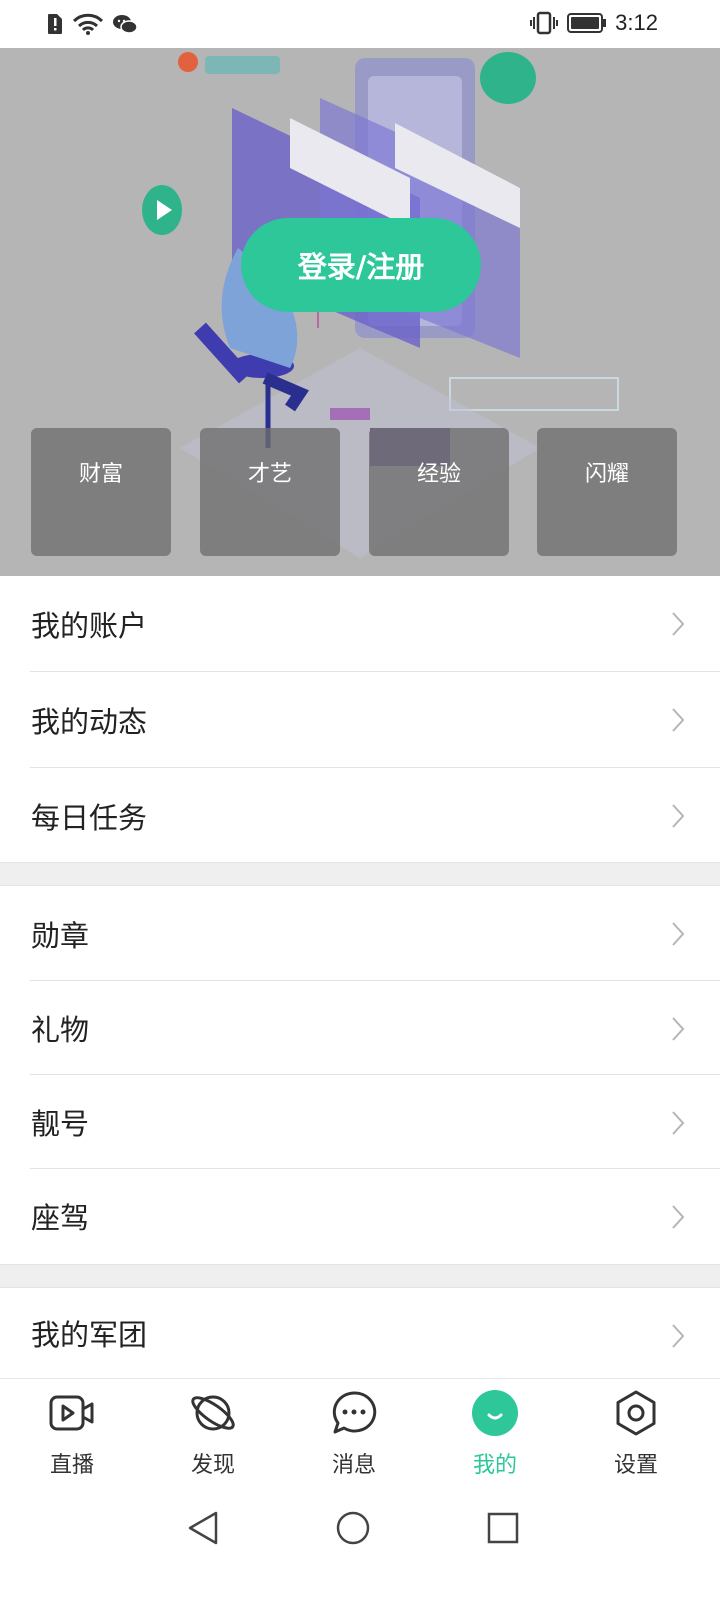 The width and height of the screenshot is (720, 1600). Describe the element at coordinates (60, 935) in the screenshot. I see `menu-item-label: 勋章` at that location.